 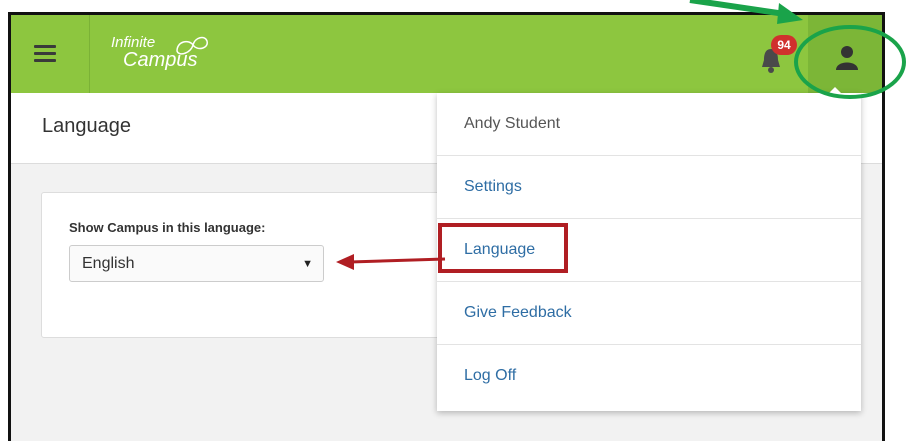 What do you see at coordinates (746, 12) in the screenshot?
I see `green-arrow` at bounding box center [746, 12].